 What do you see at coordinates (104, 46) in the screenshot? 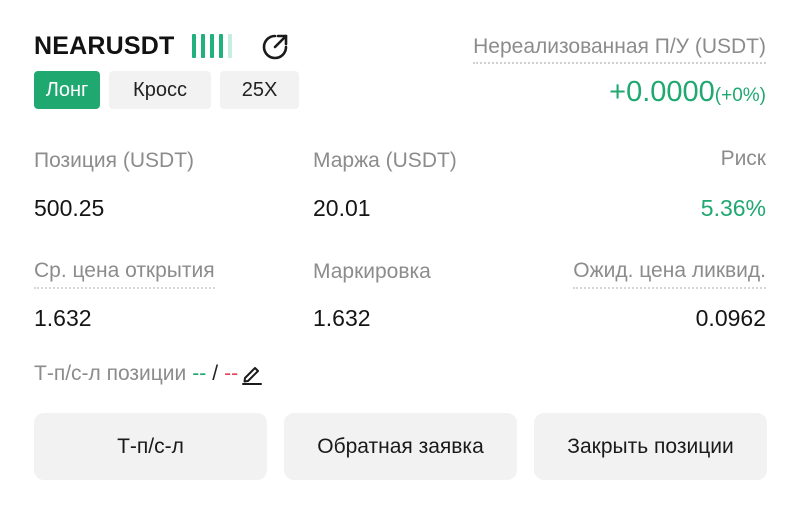
I see `symbol-title: NEARUSDT` at bounding box center [104, 46].